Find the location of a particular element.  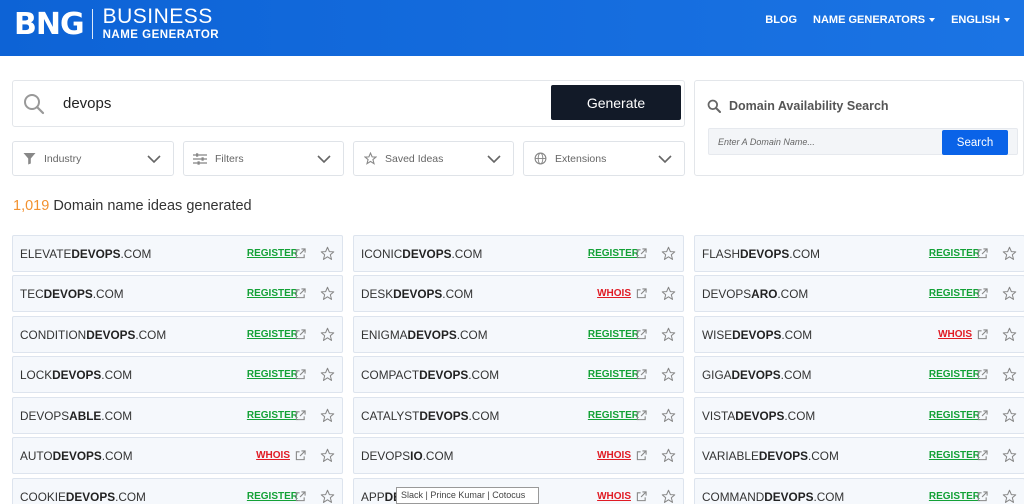

site-logo: BNG BUSINESS NAME GENERATOR is located at coordinates (116, 24).